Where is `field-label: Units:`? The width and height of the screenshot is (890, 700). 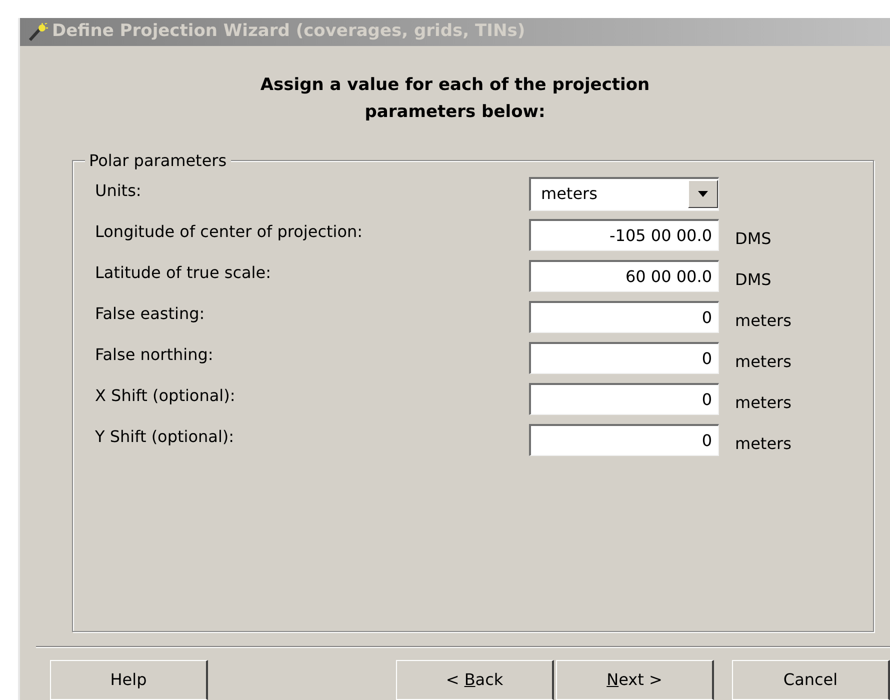
field-label: Units: is located at coordinates (118, 191).